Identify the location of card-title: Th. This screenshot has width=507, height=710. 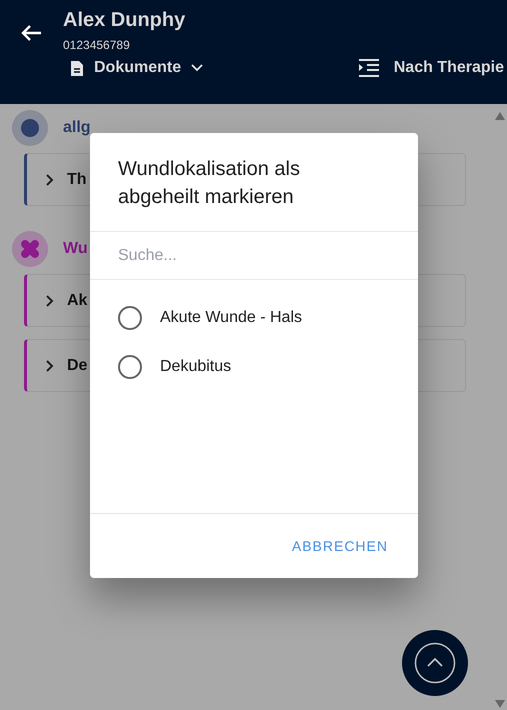
(77, 179).